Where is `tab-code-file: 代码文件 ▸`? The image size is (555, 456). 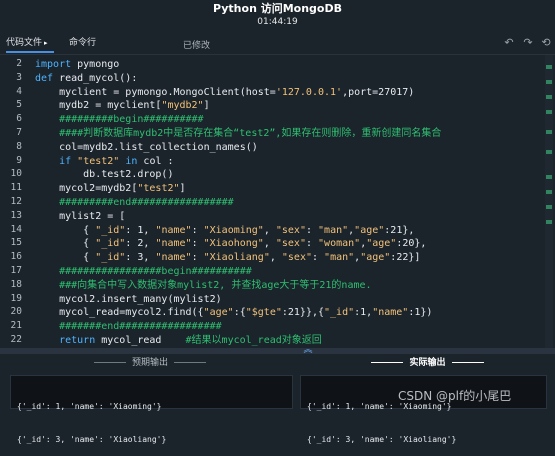 tab-code-file: 代码文件 ▸ is located at coordinates (27, 43).